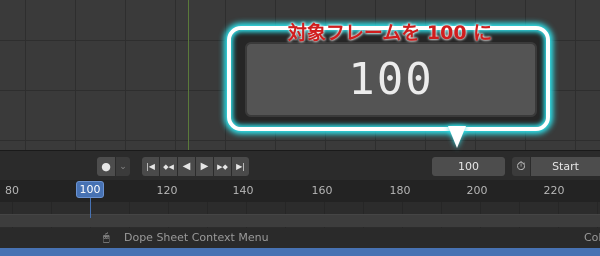 The width and height of the screenshot is (600, 256). Describe the element at coordinates (457, 137) in the screenshot. I see `callout-pointer` at that location.